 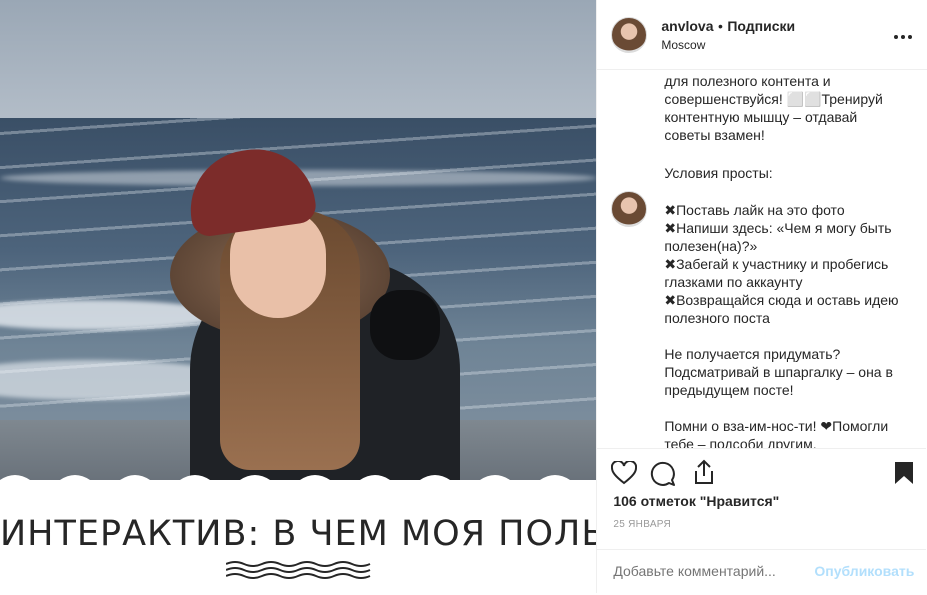 What do you see at coordinates (752, 354) in the screenshot?
I see `caption-line: Не получается придумать?` at bounding box center [752, 354].